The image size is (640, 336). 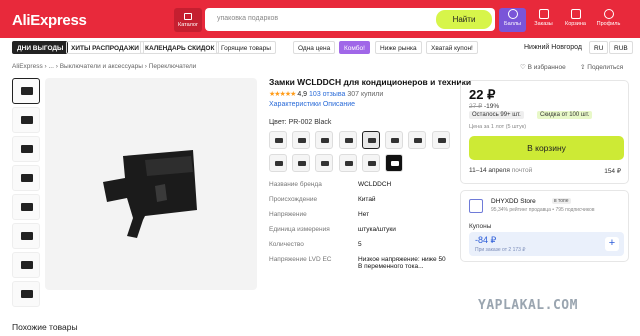 I want to click on points-button: Баллы, so click(x=512, y=20).